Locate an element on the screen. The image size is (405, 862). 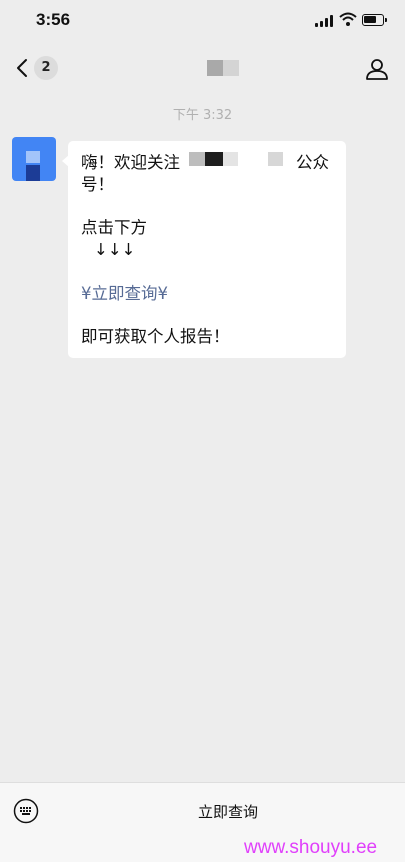
message-line-2: 号！ is located at coordinates (97, 184).